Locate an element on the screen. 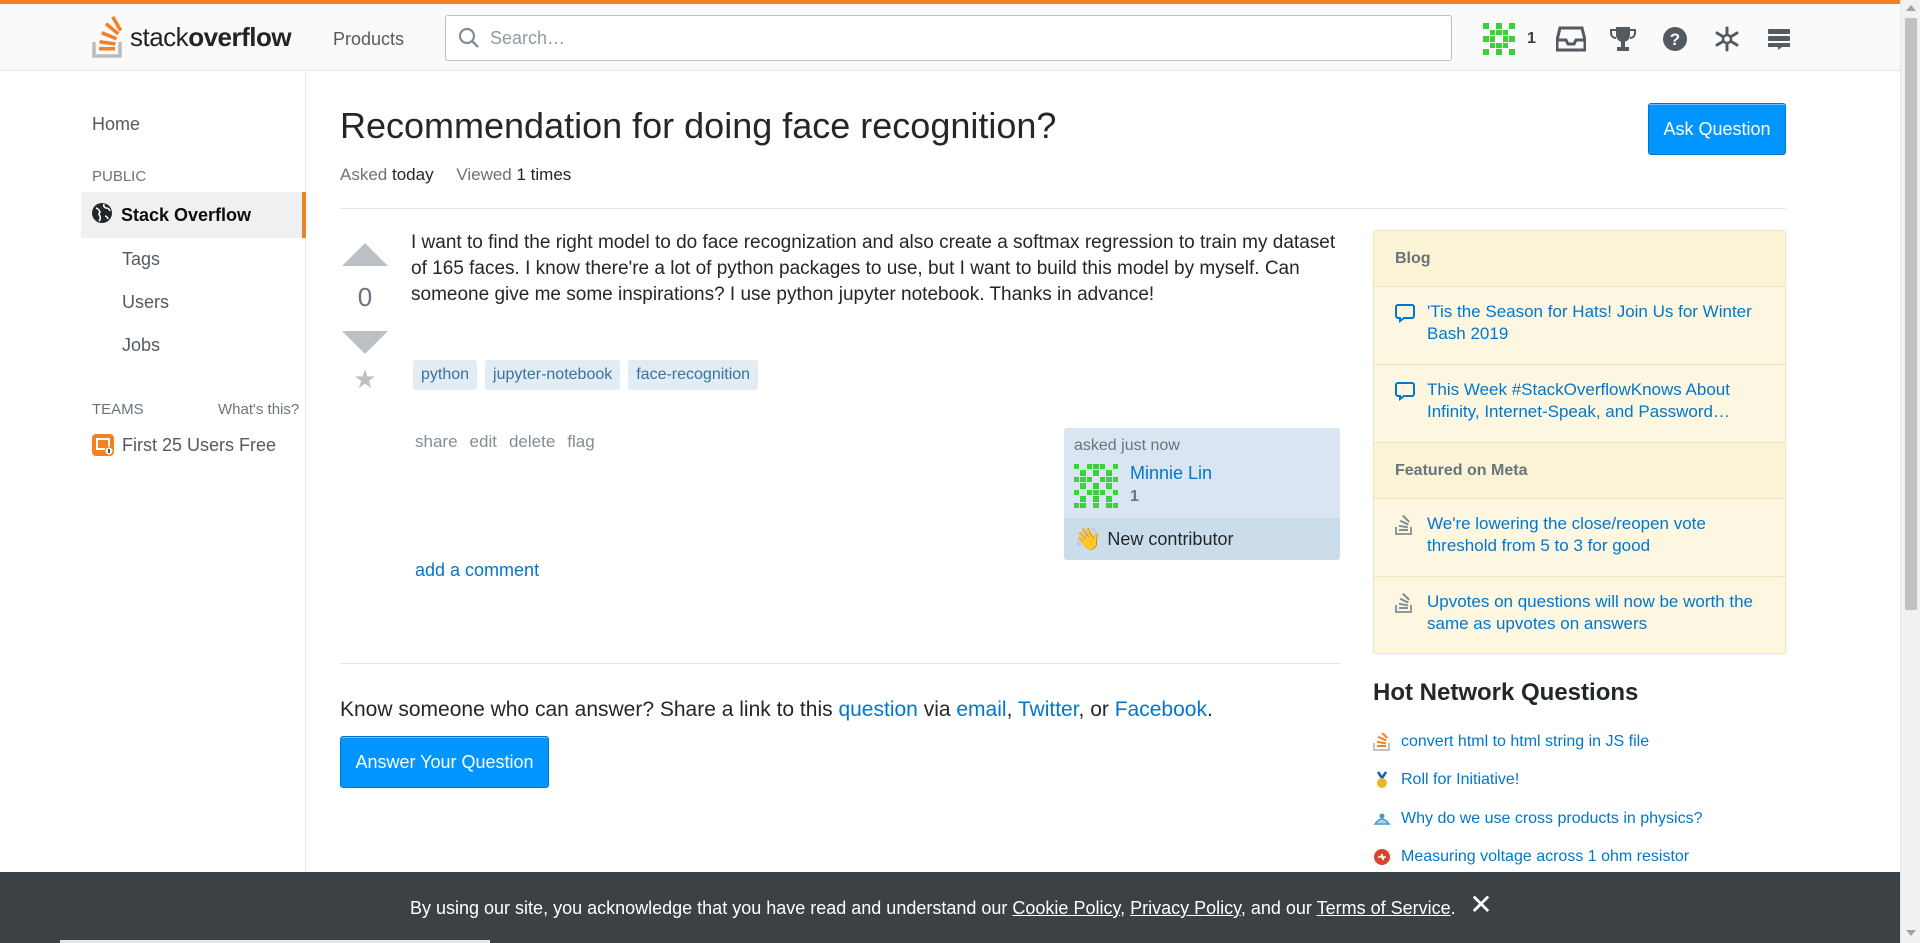 The width and height of the screenshot is (1920, 943). inbox-icon is located at coordinates (1571, 39).